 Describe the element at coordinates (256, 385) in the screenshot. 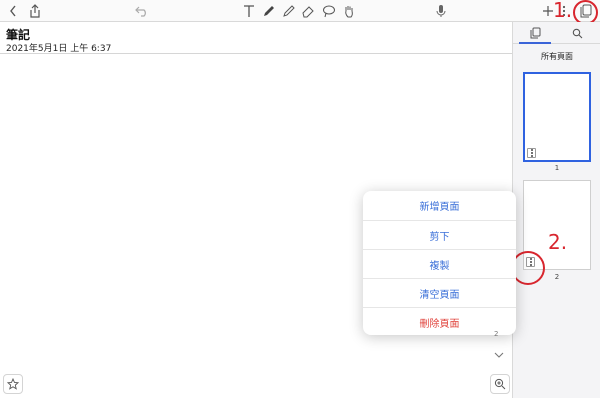

I see `bottom-bar` at that location.